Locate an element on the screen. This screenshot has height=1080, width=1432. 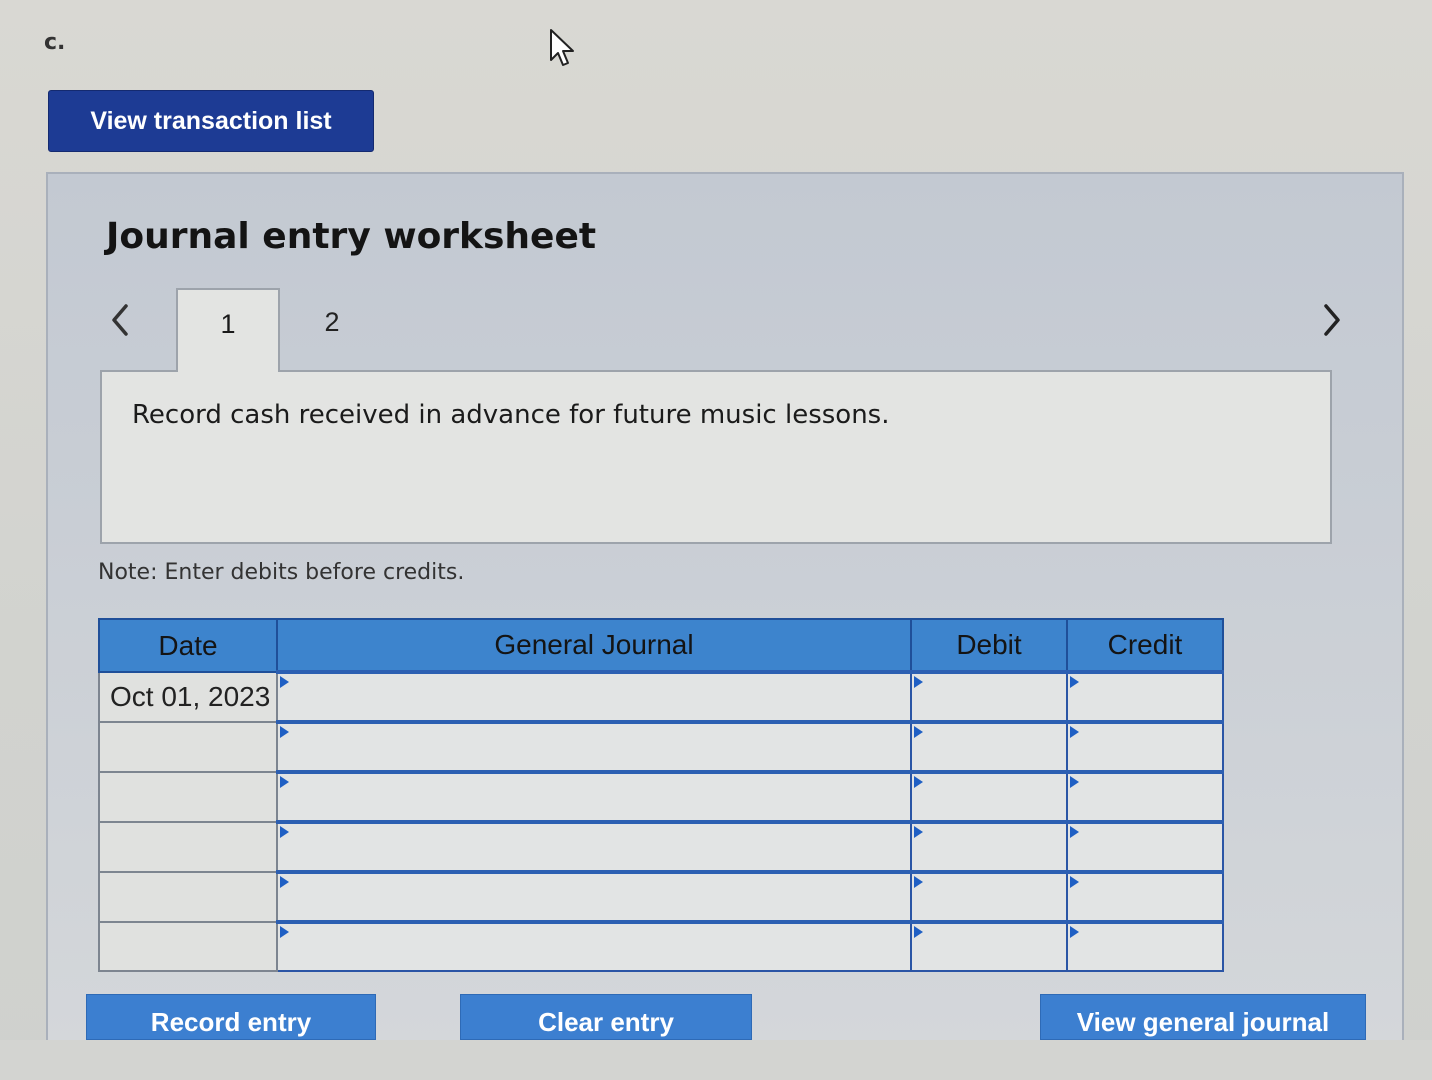
view-general-journal-button: View general journal is located at coordinates (1203, 1017).